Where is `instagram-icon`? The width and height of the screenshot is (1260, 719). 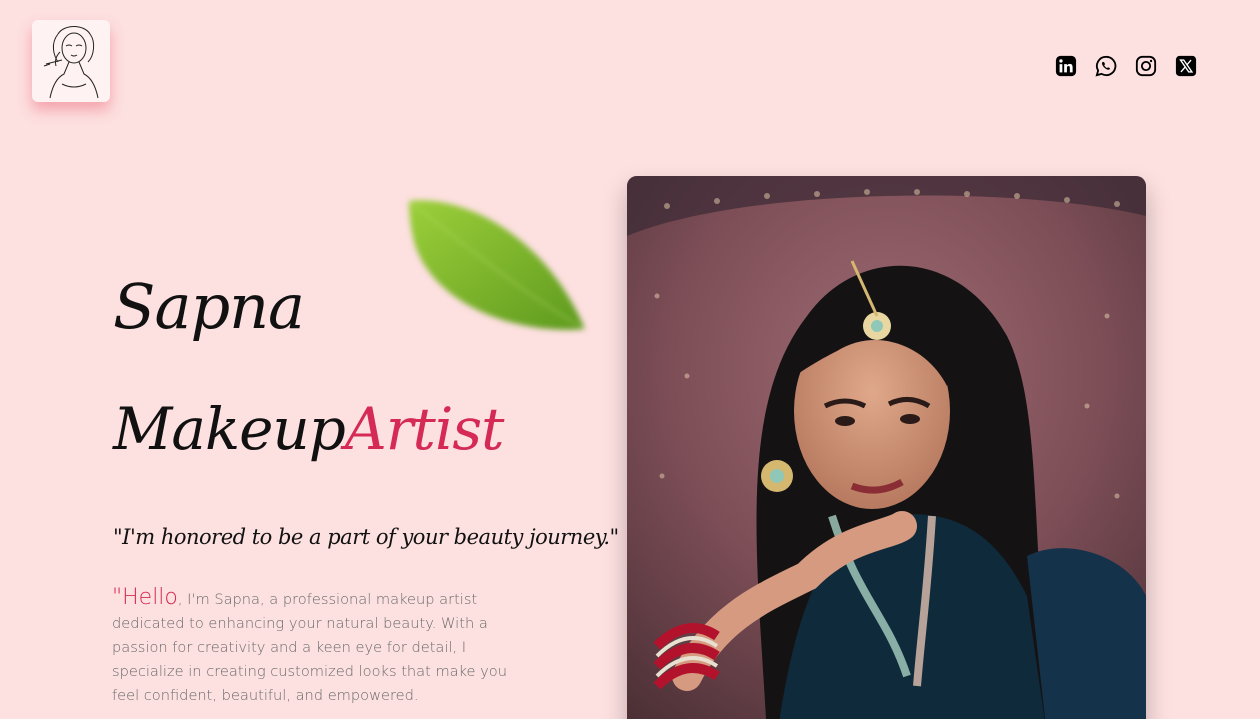
instagram-icon is located at coordinates (1146, 66).